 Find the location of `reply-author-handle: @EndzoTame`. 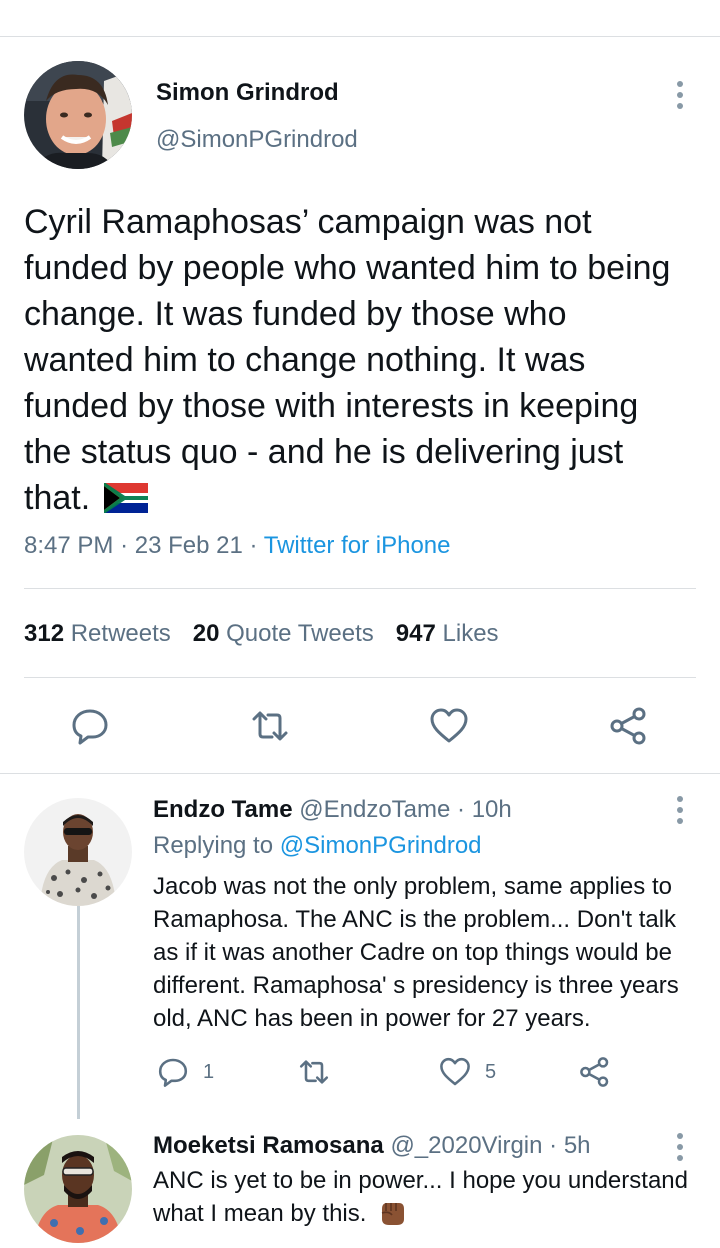

reply-author-handle: @EndzoTame is located at coordinates (374, 809).